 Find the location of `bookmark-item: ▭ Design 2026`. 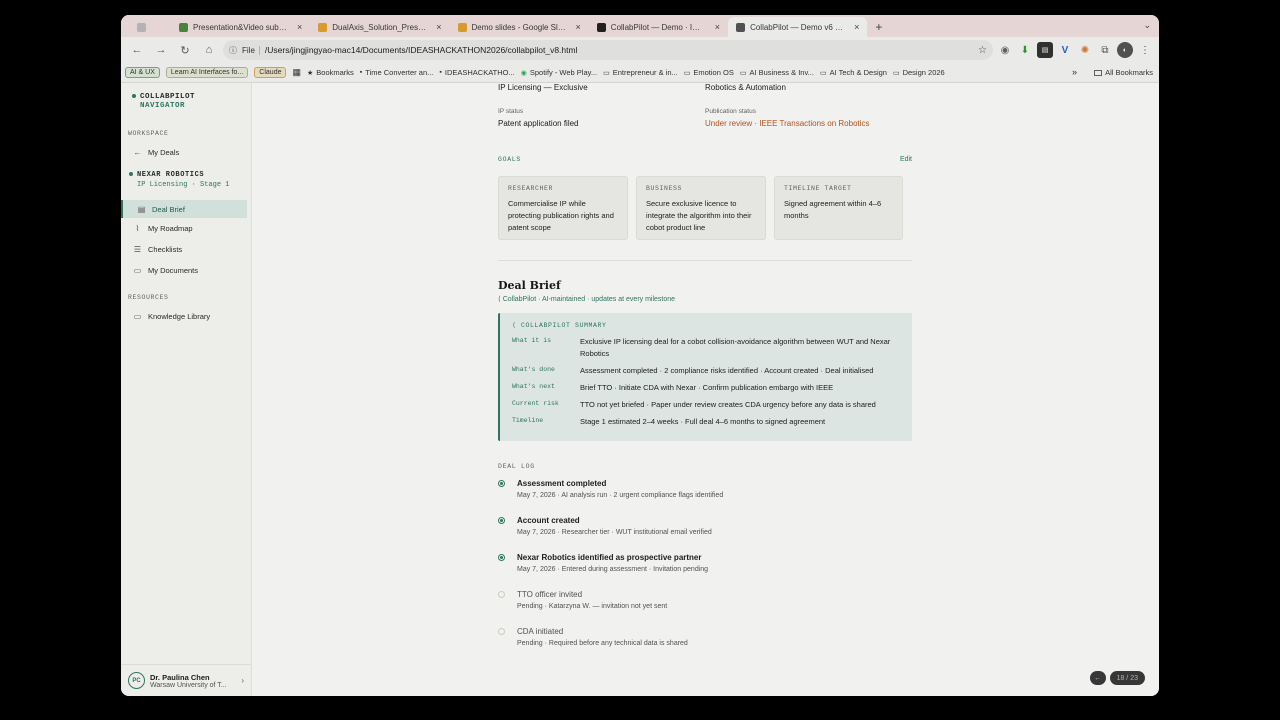

bookmark-item: ▭ Design 2026 is located at coordinates (919, 72).